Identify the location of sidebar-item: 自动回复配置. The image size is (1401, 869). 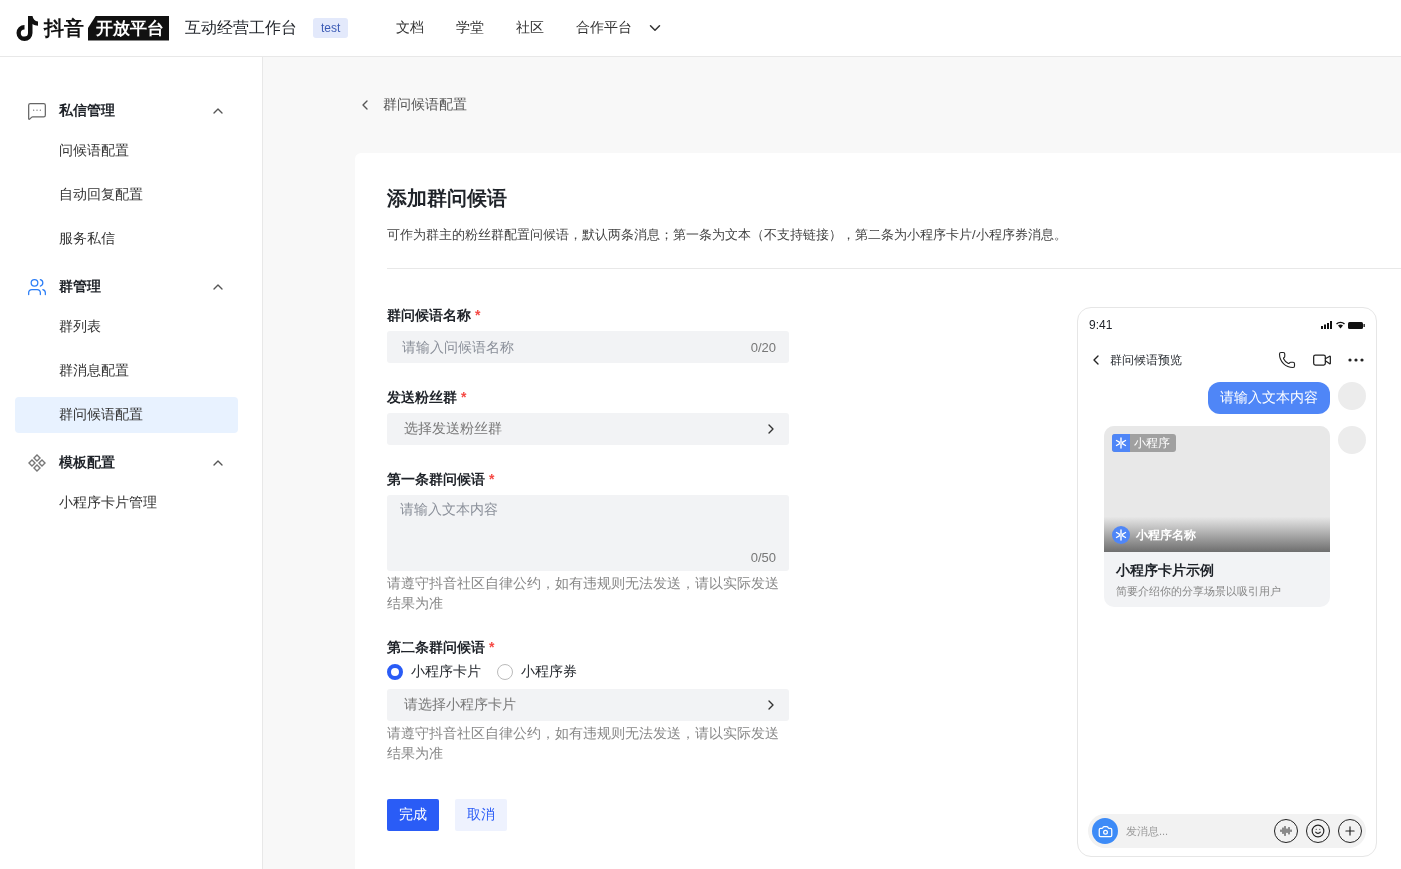
(126, 195).